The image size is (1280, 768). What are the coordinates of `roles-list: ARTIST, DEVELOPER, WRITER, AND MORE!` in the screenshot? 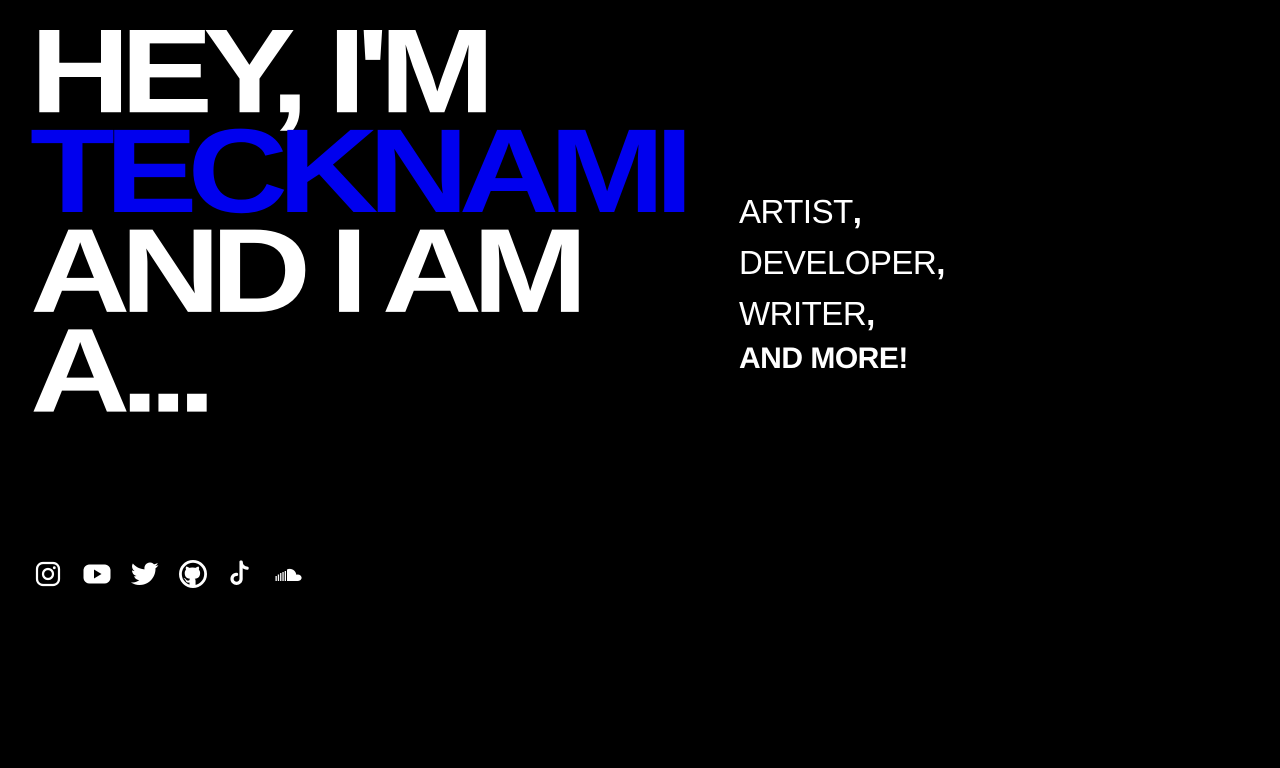 It's located at (842, 282).